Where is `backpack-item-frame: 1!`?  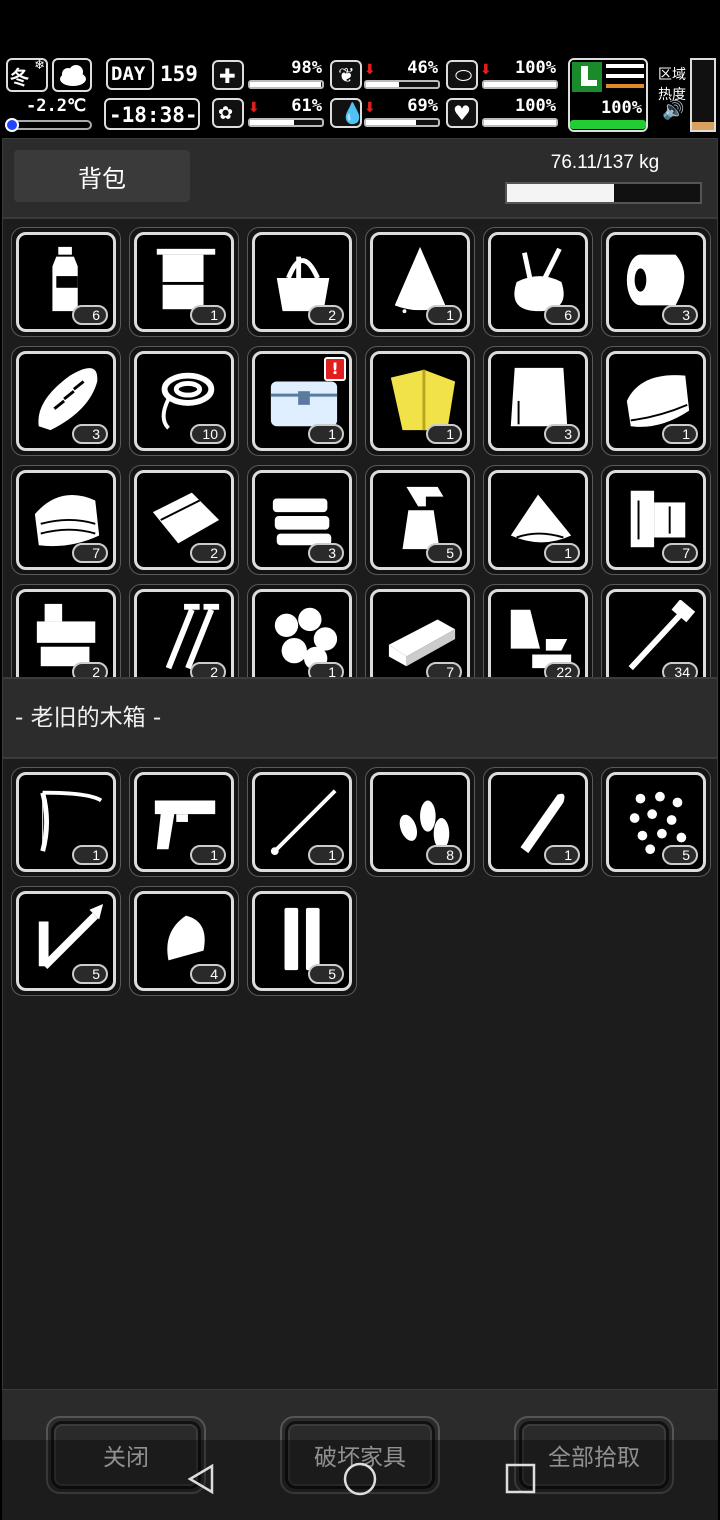 backpack-item-frame: 1! is located at coordinates (302, 401).